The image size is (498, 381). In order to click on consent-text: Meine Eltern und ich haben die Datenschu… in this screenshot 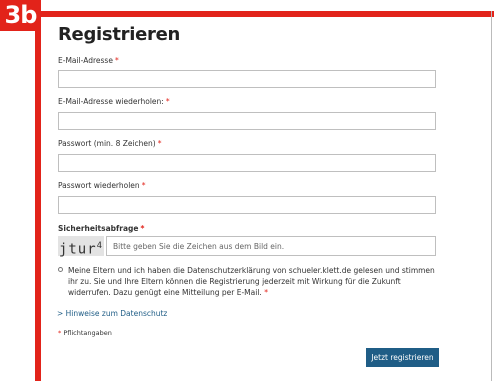, I will do `click(253, 281)`.